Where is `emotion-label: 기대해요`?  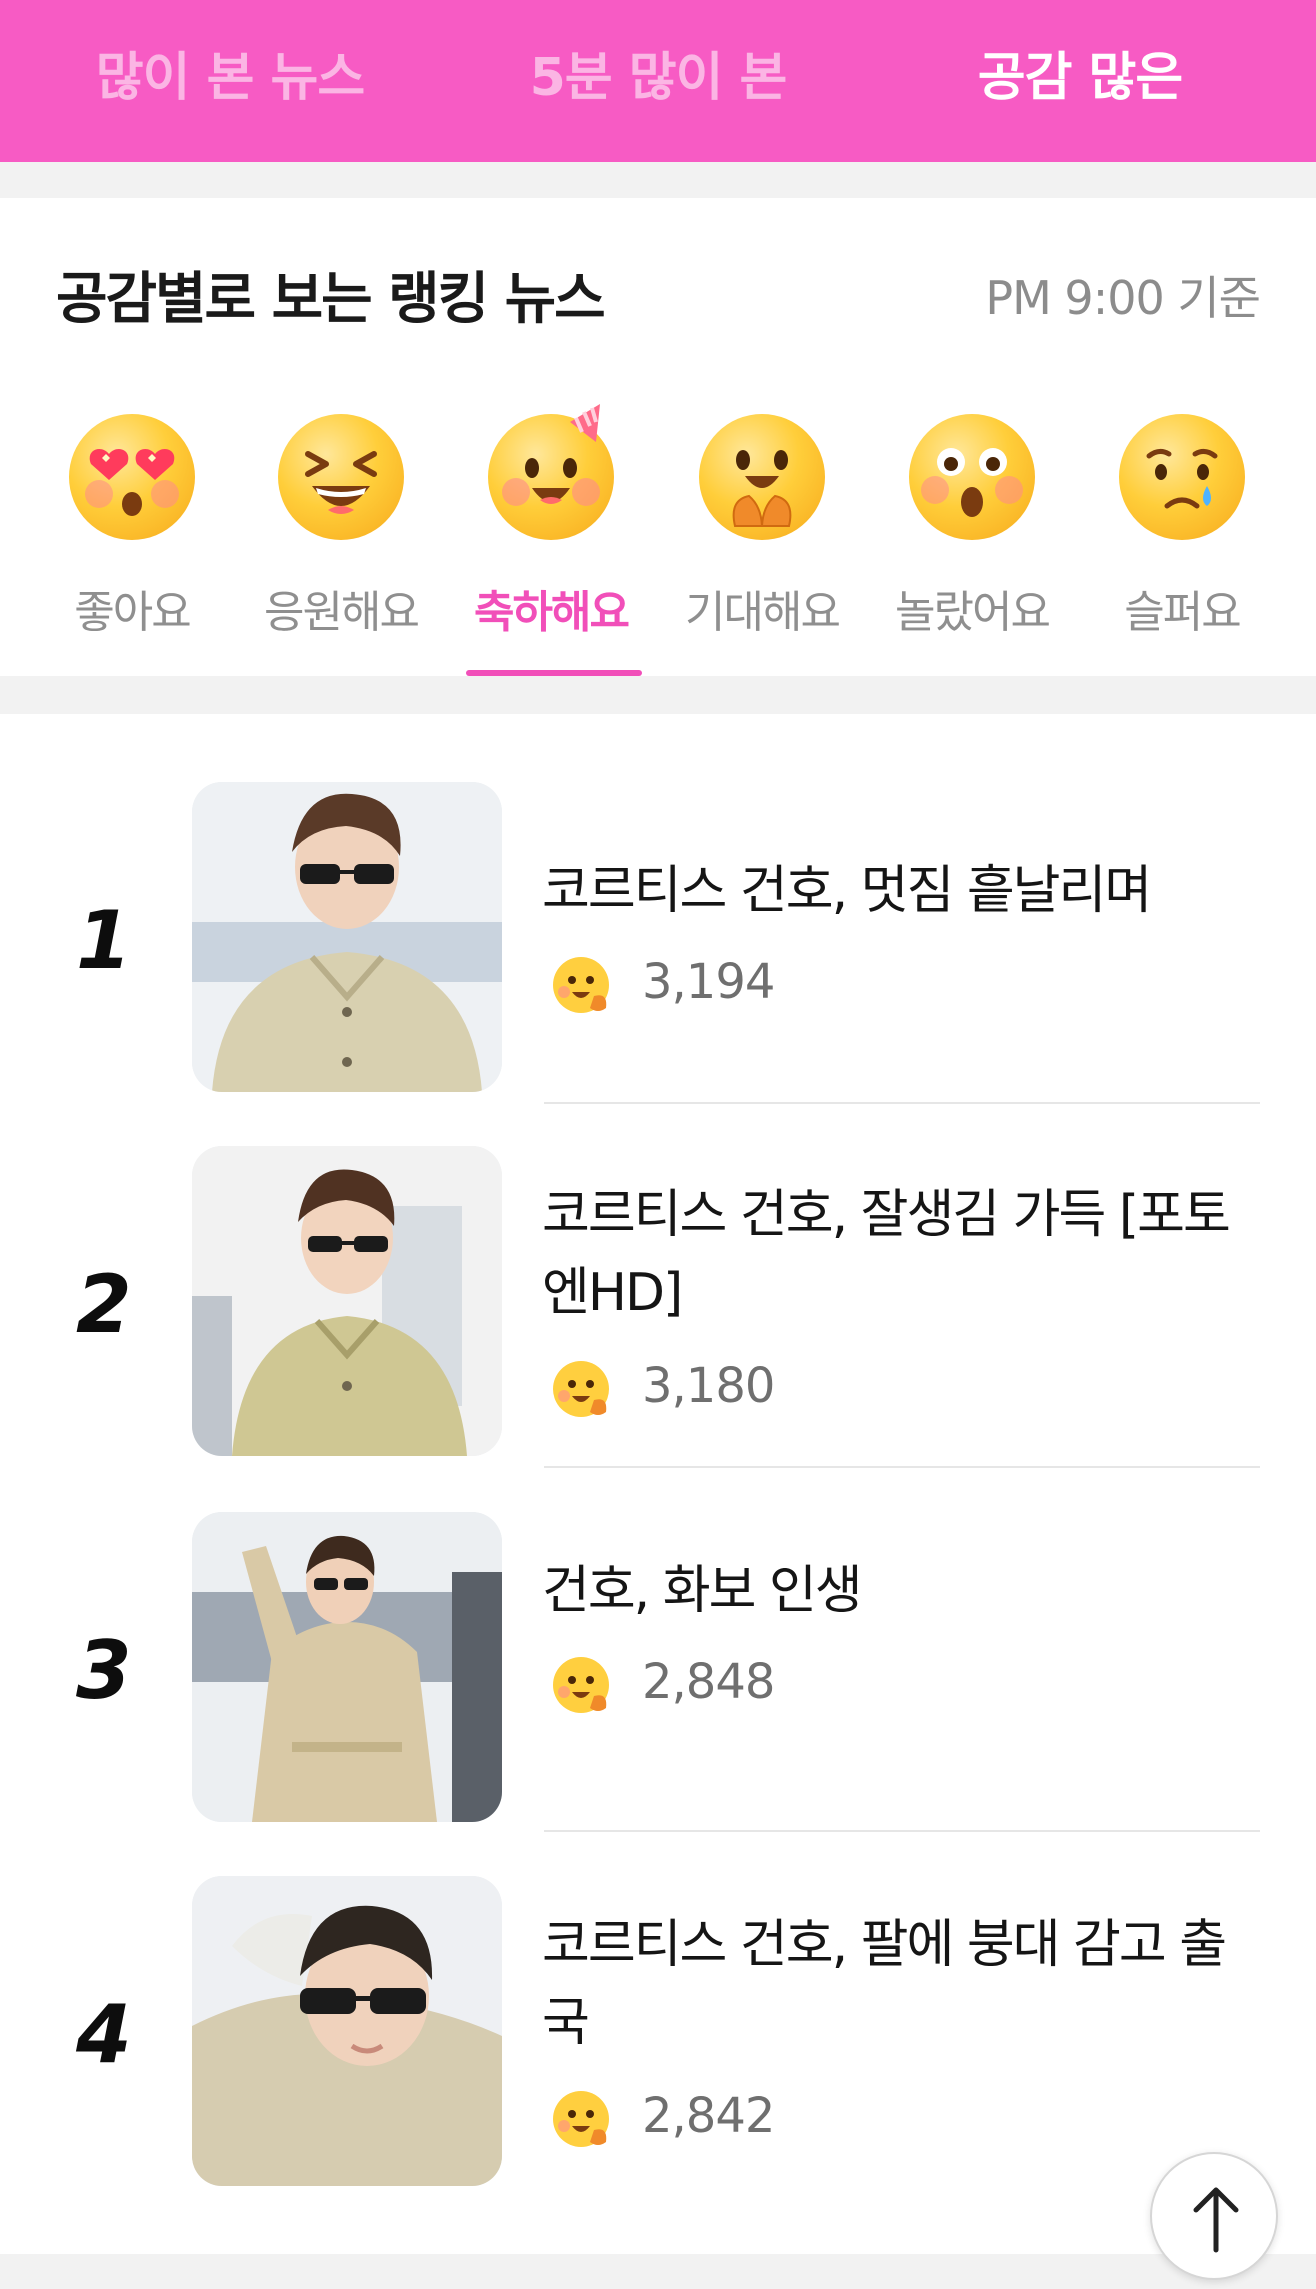 emotion-label: 기대해요 is located at coordinates (763, 612).